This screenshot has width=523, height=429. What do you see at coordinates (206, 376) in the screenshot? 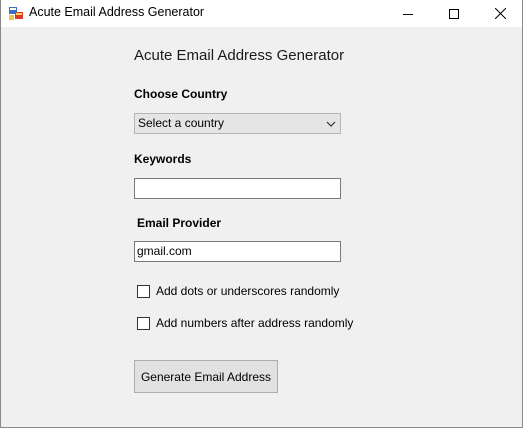
I see `generate-email-button: Generate Email Address` at bounding box center [206, 376].